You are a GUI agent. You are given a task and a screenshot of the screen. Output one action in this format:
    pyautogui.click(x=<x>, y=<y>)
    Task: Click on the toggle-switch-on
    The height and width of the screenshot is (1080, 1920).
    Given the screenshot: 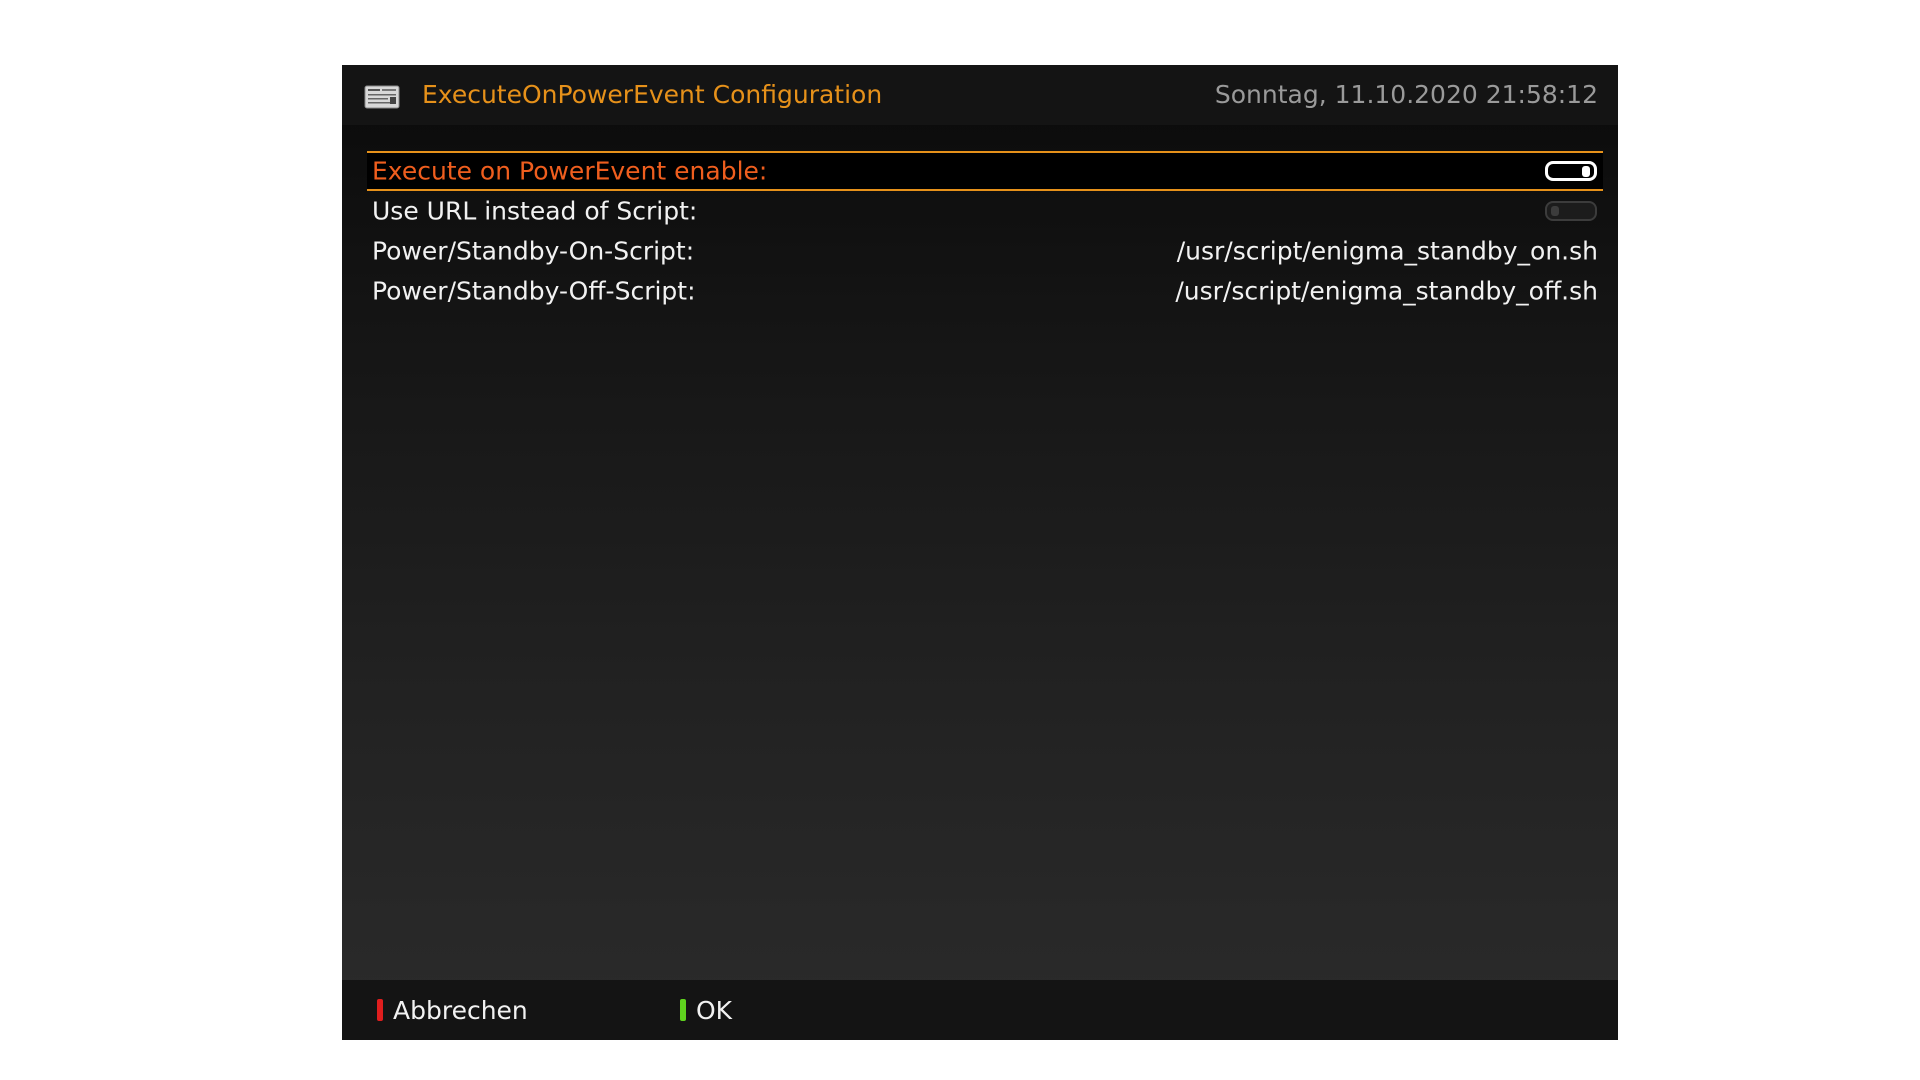 What is the action you would take?
    pyautogui.click(x=1571, y=171)
    